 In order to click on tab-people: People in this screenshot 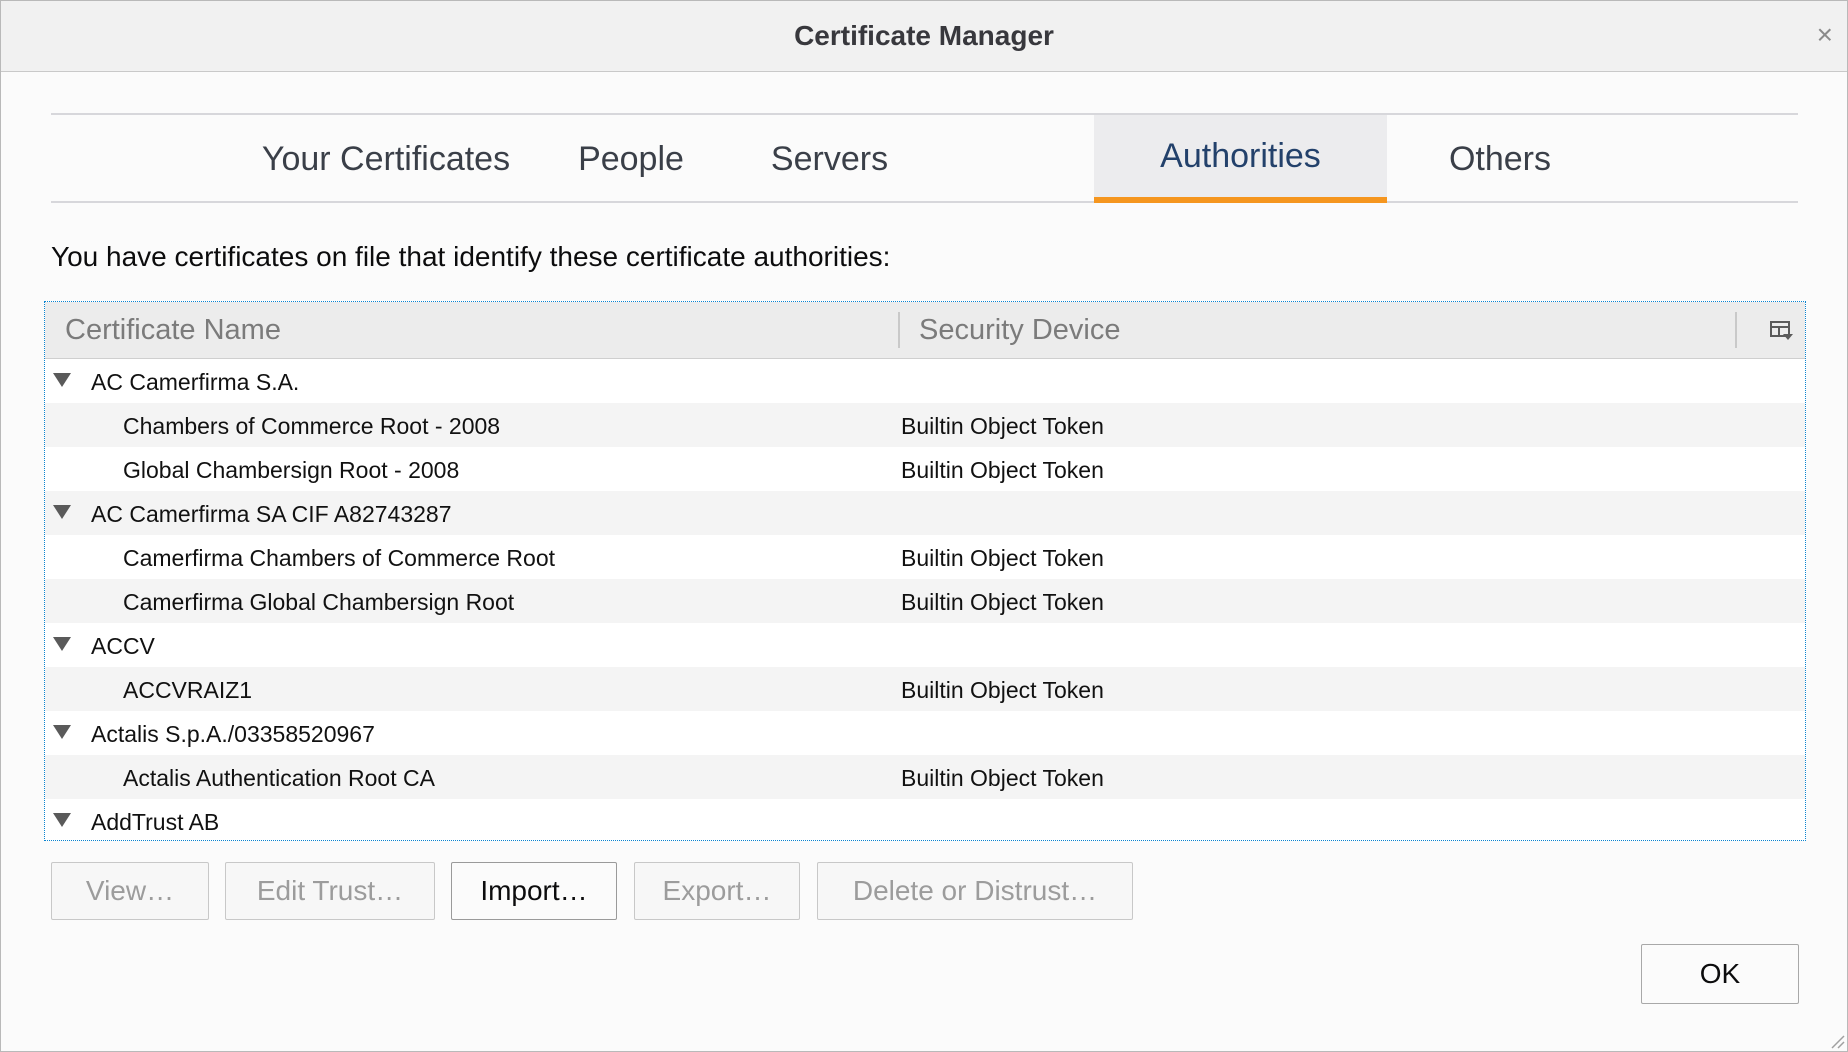, I will do `click(631, 159)`.